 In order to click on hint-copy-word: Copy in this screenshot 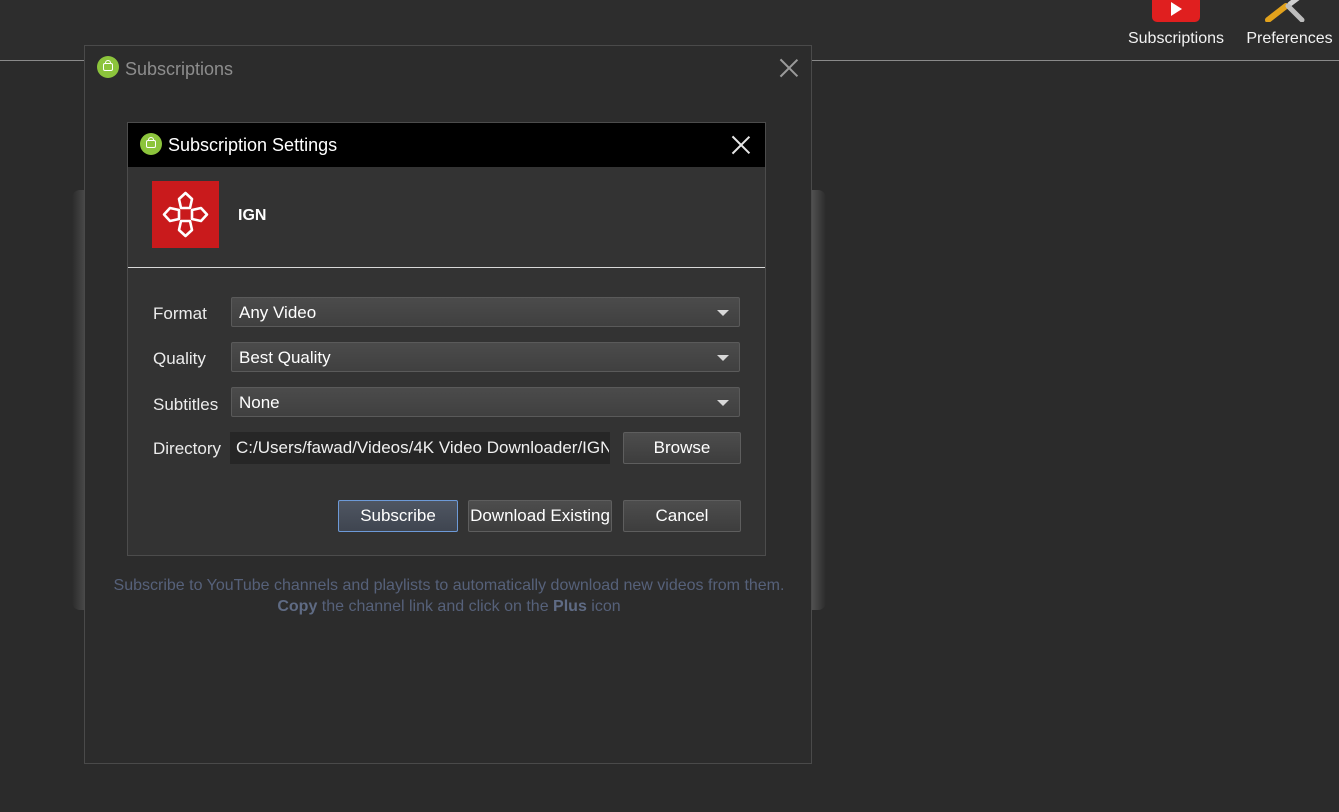, I will do `click(297, 606)`.